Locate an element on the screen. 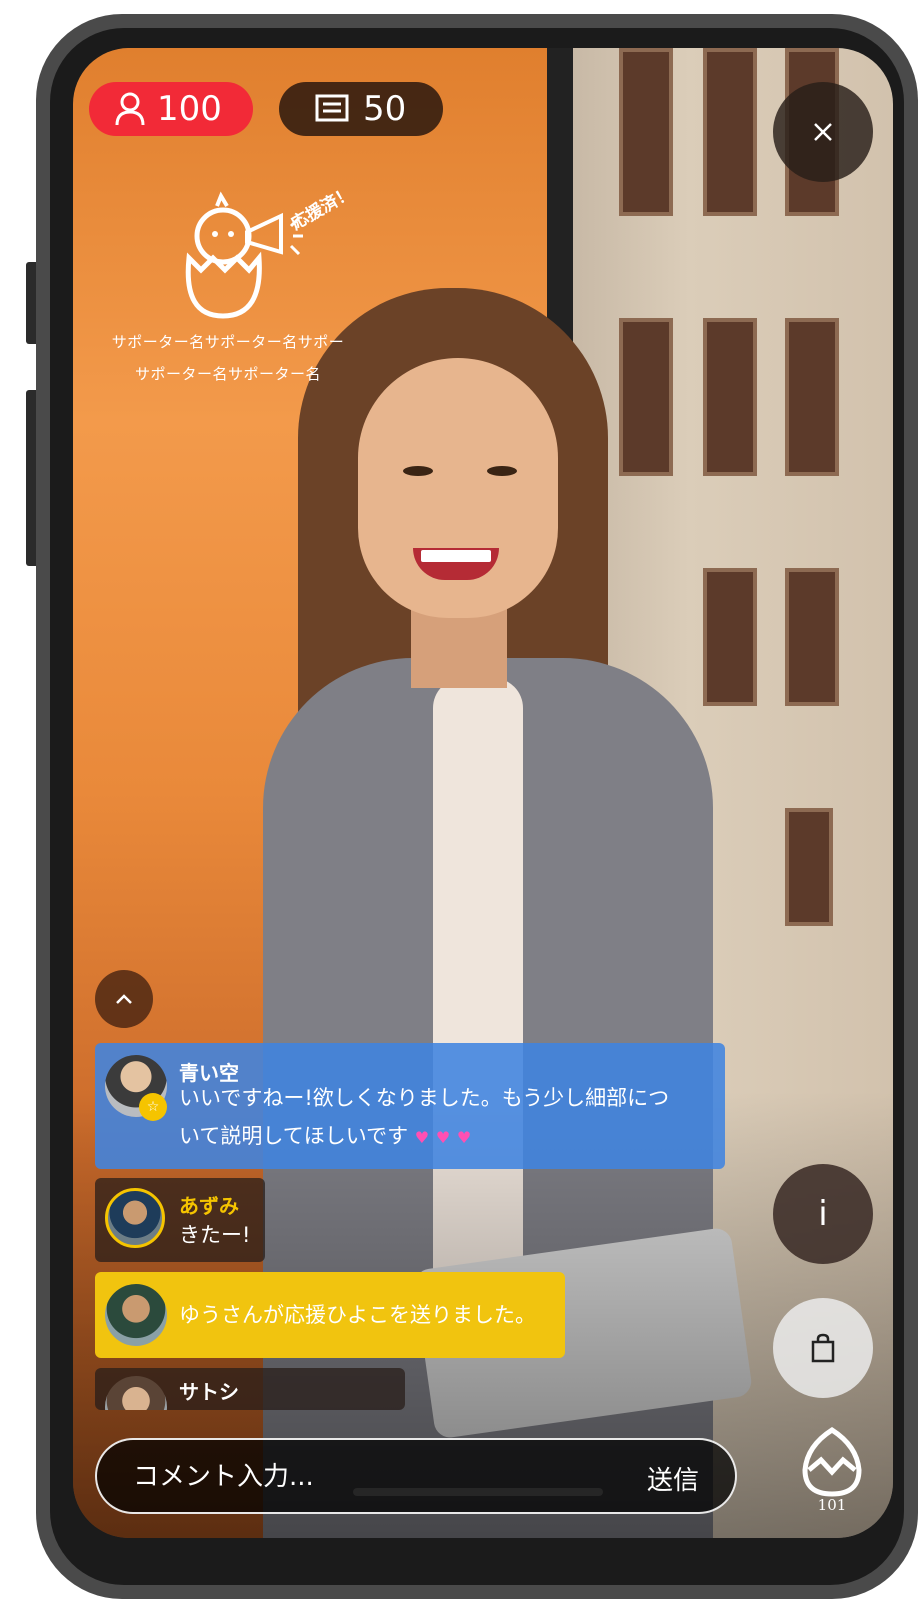  comment-count: 50 is located at coordinates (385, 109).